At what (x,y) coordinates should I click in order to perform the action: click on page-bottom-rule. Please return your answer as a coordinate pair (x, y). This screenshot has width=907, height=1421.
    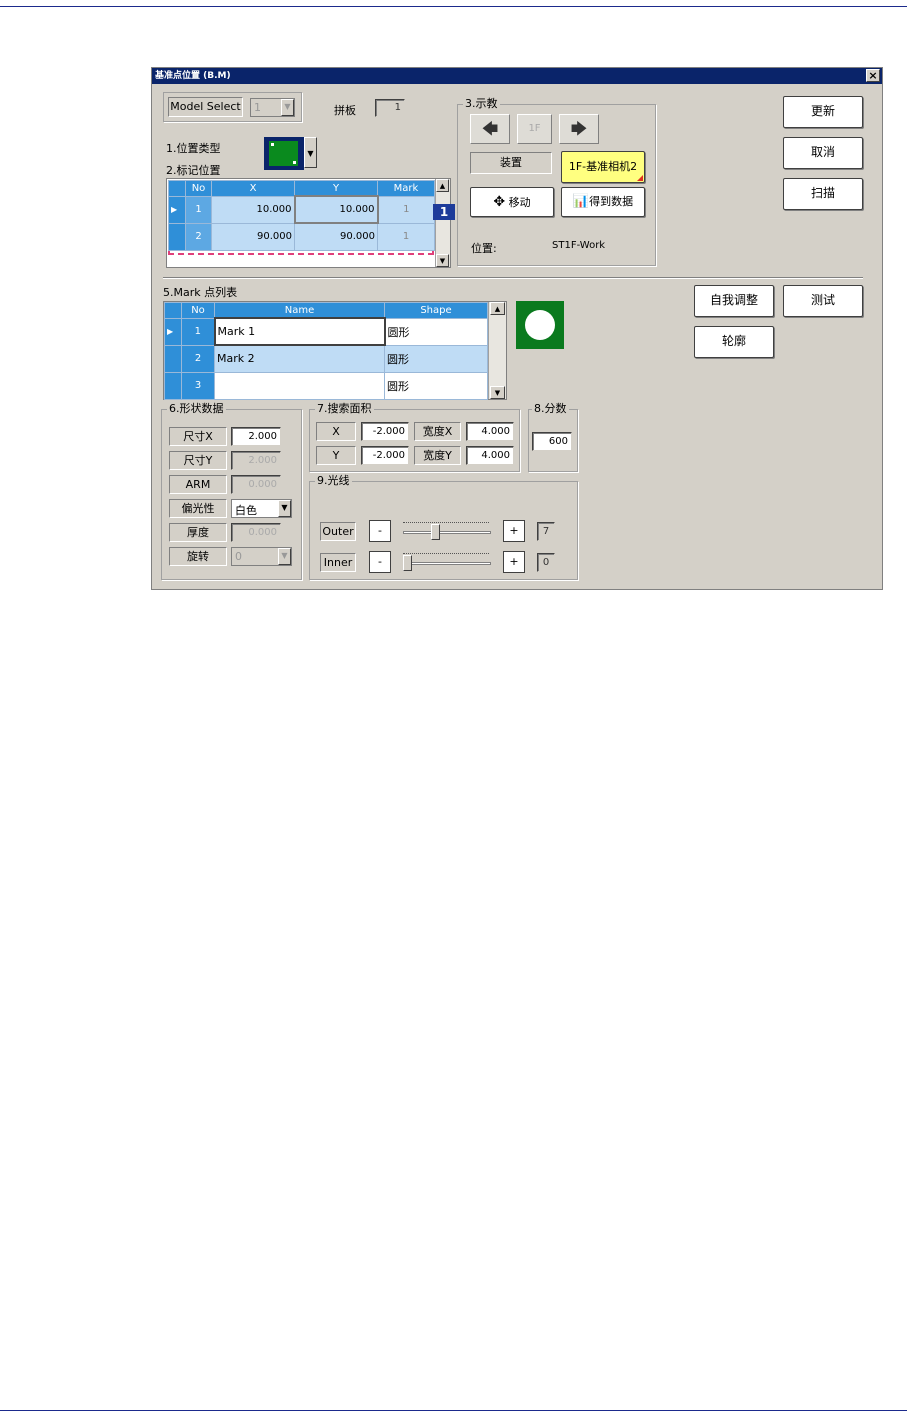
    Looking at the image, I should click on (453, 1410).